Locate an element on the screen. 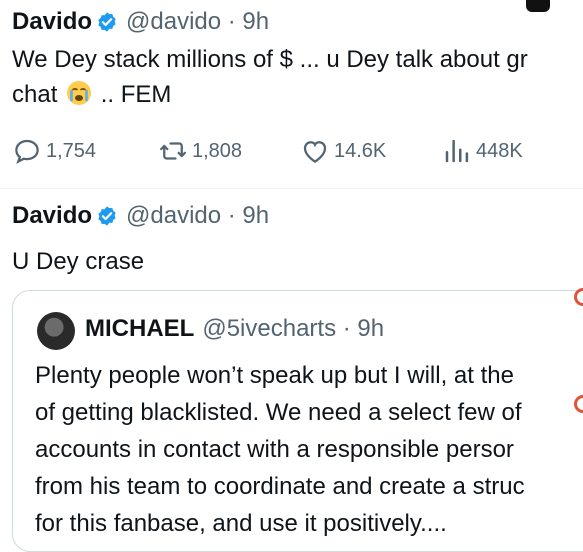 The width and height of the screenshot is (583, 552). quoted-tweet-header: MICHAEL @5ivecharts · 9h is located at coordinates (234, 329).